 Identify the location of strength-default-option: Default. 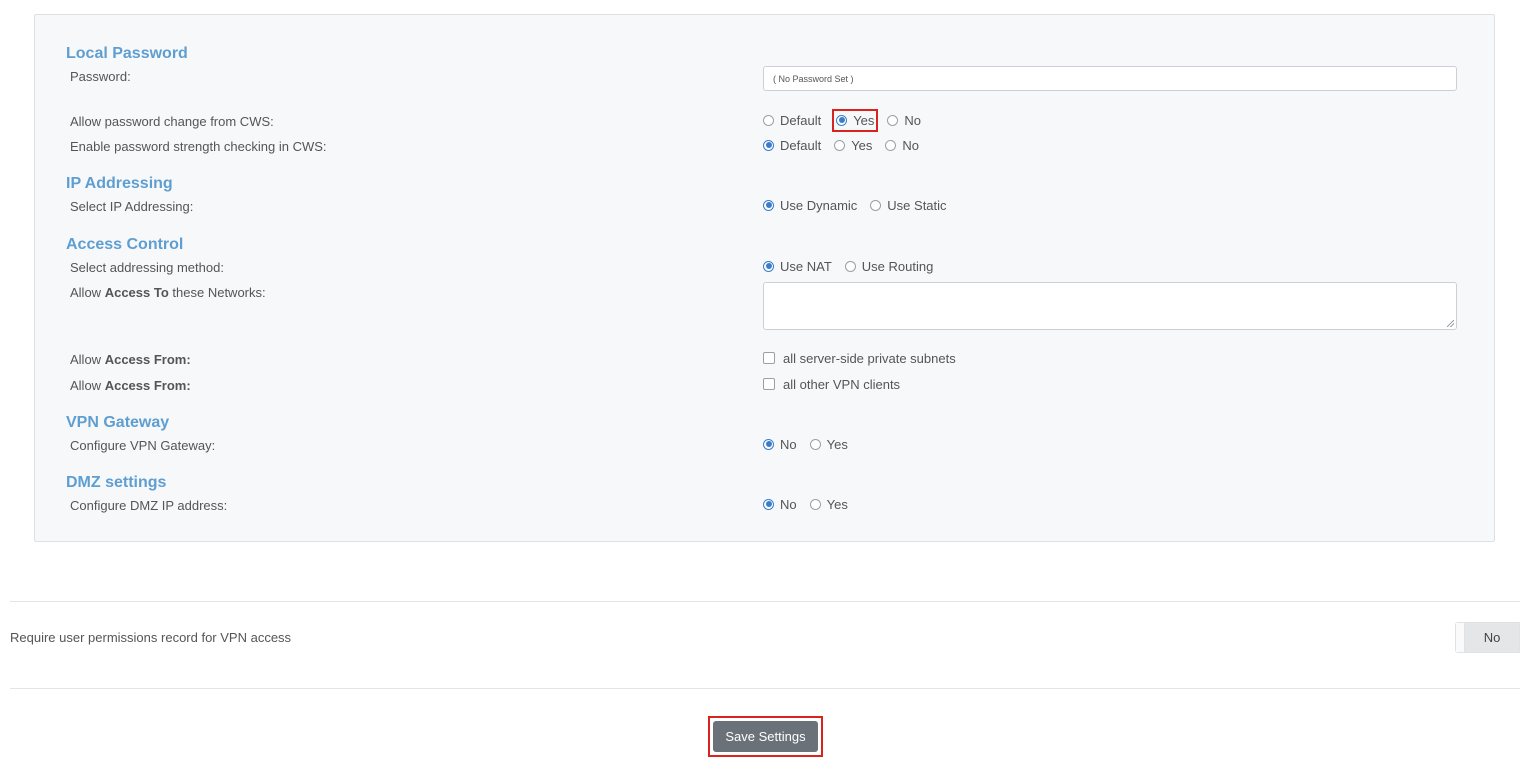
(792, 145).